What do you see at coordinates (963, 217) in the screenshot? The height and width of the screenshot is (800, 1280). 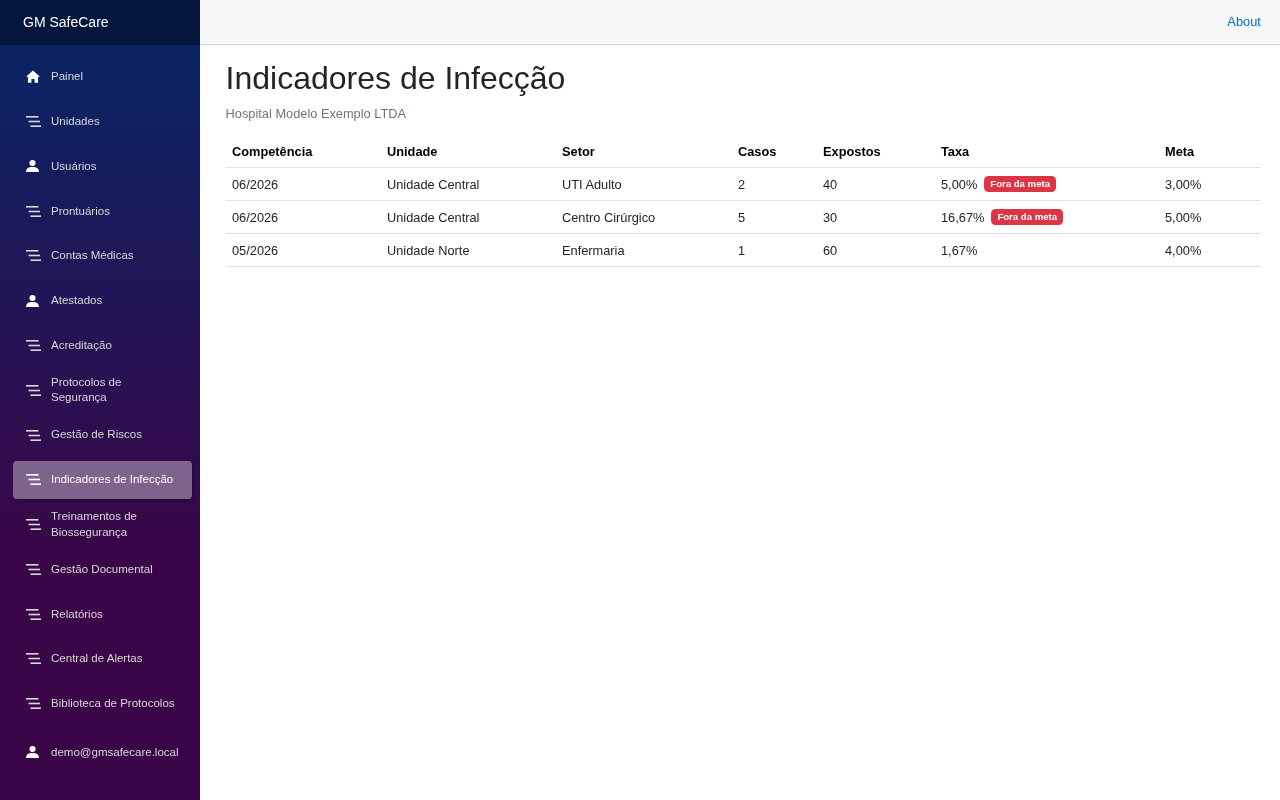 I see `table-cell-text: 16,67%` at bounding box center [963, 217].